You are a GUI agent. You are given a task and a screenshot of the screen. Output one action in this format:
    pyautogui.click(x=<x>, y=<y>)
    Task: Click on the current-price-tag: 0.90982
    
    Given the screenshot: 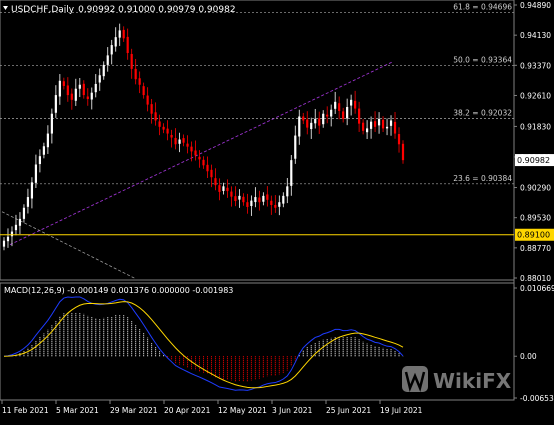 What is the action you would take?
    pyautogui.click(x=534, y=160)
    